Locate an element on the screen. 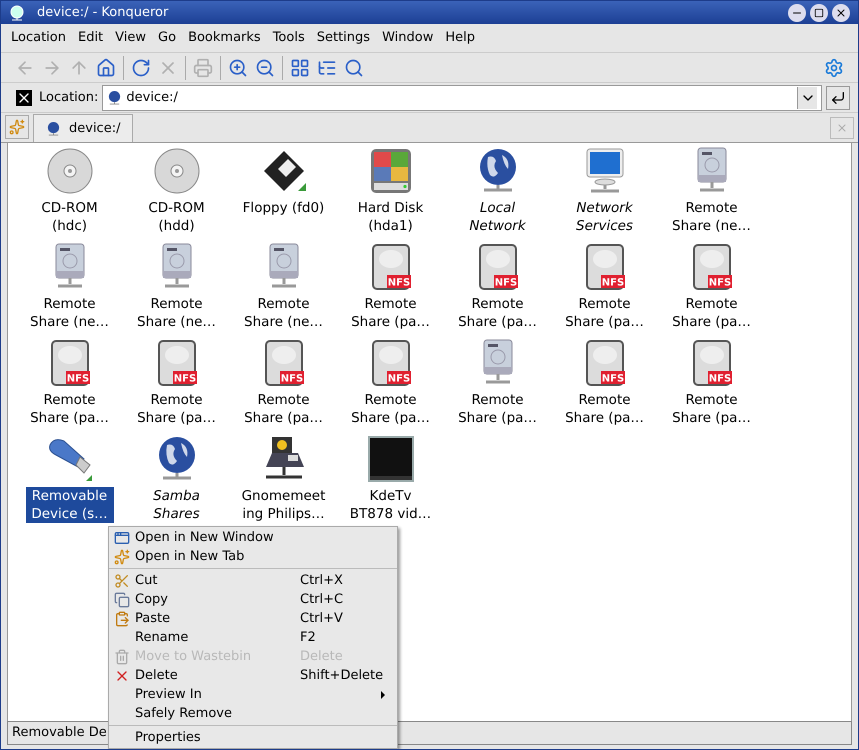 The image size is (859, 750). menu-item: Tools is located at coordinates (288, 38).